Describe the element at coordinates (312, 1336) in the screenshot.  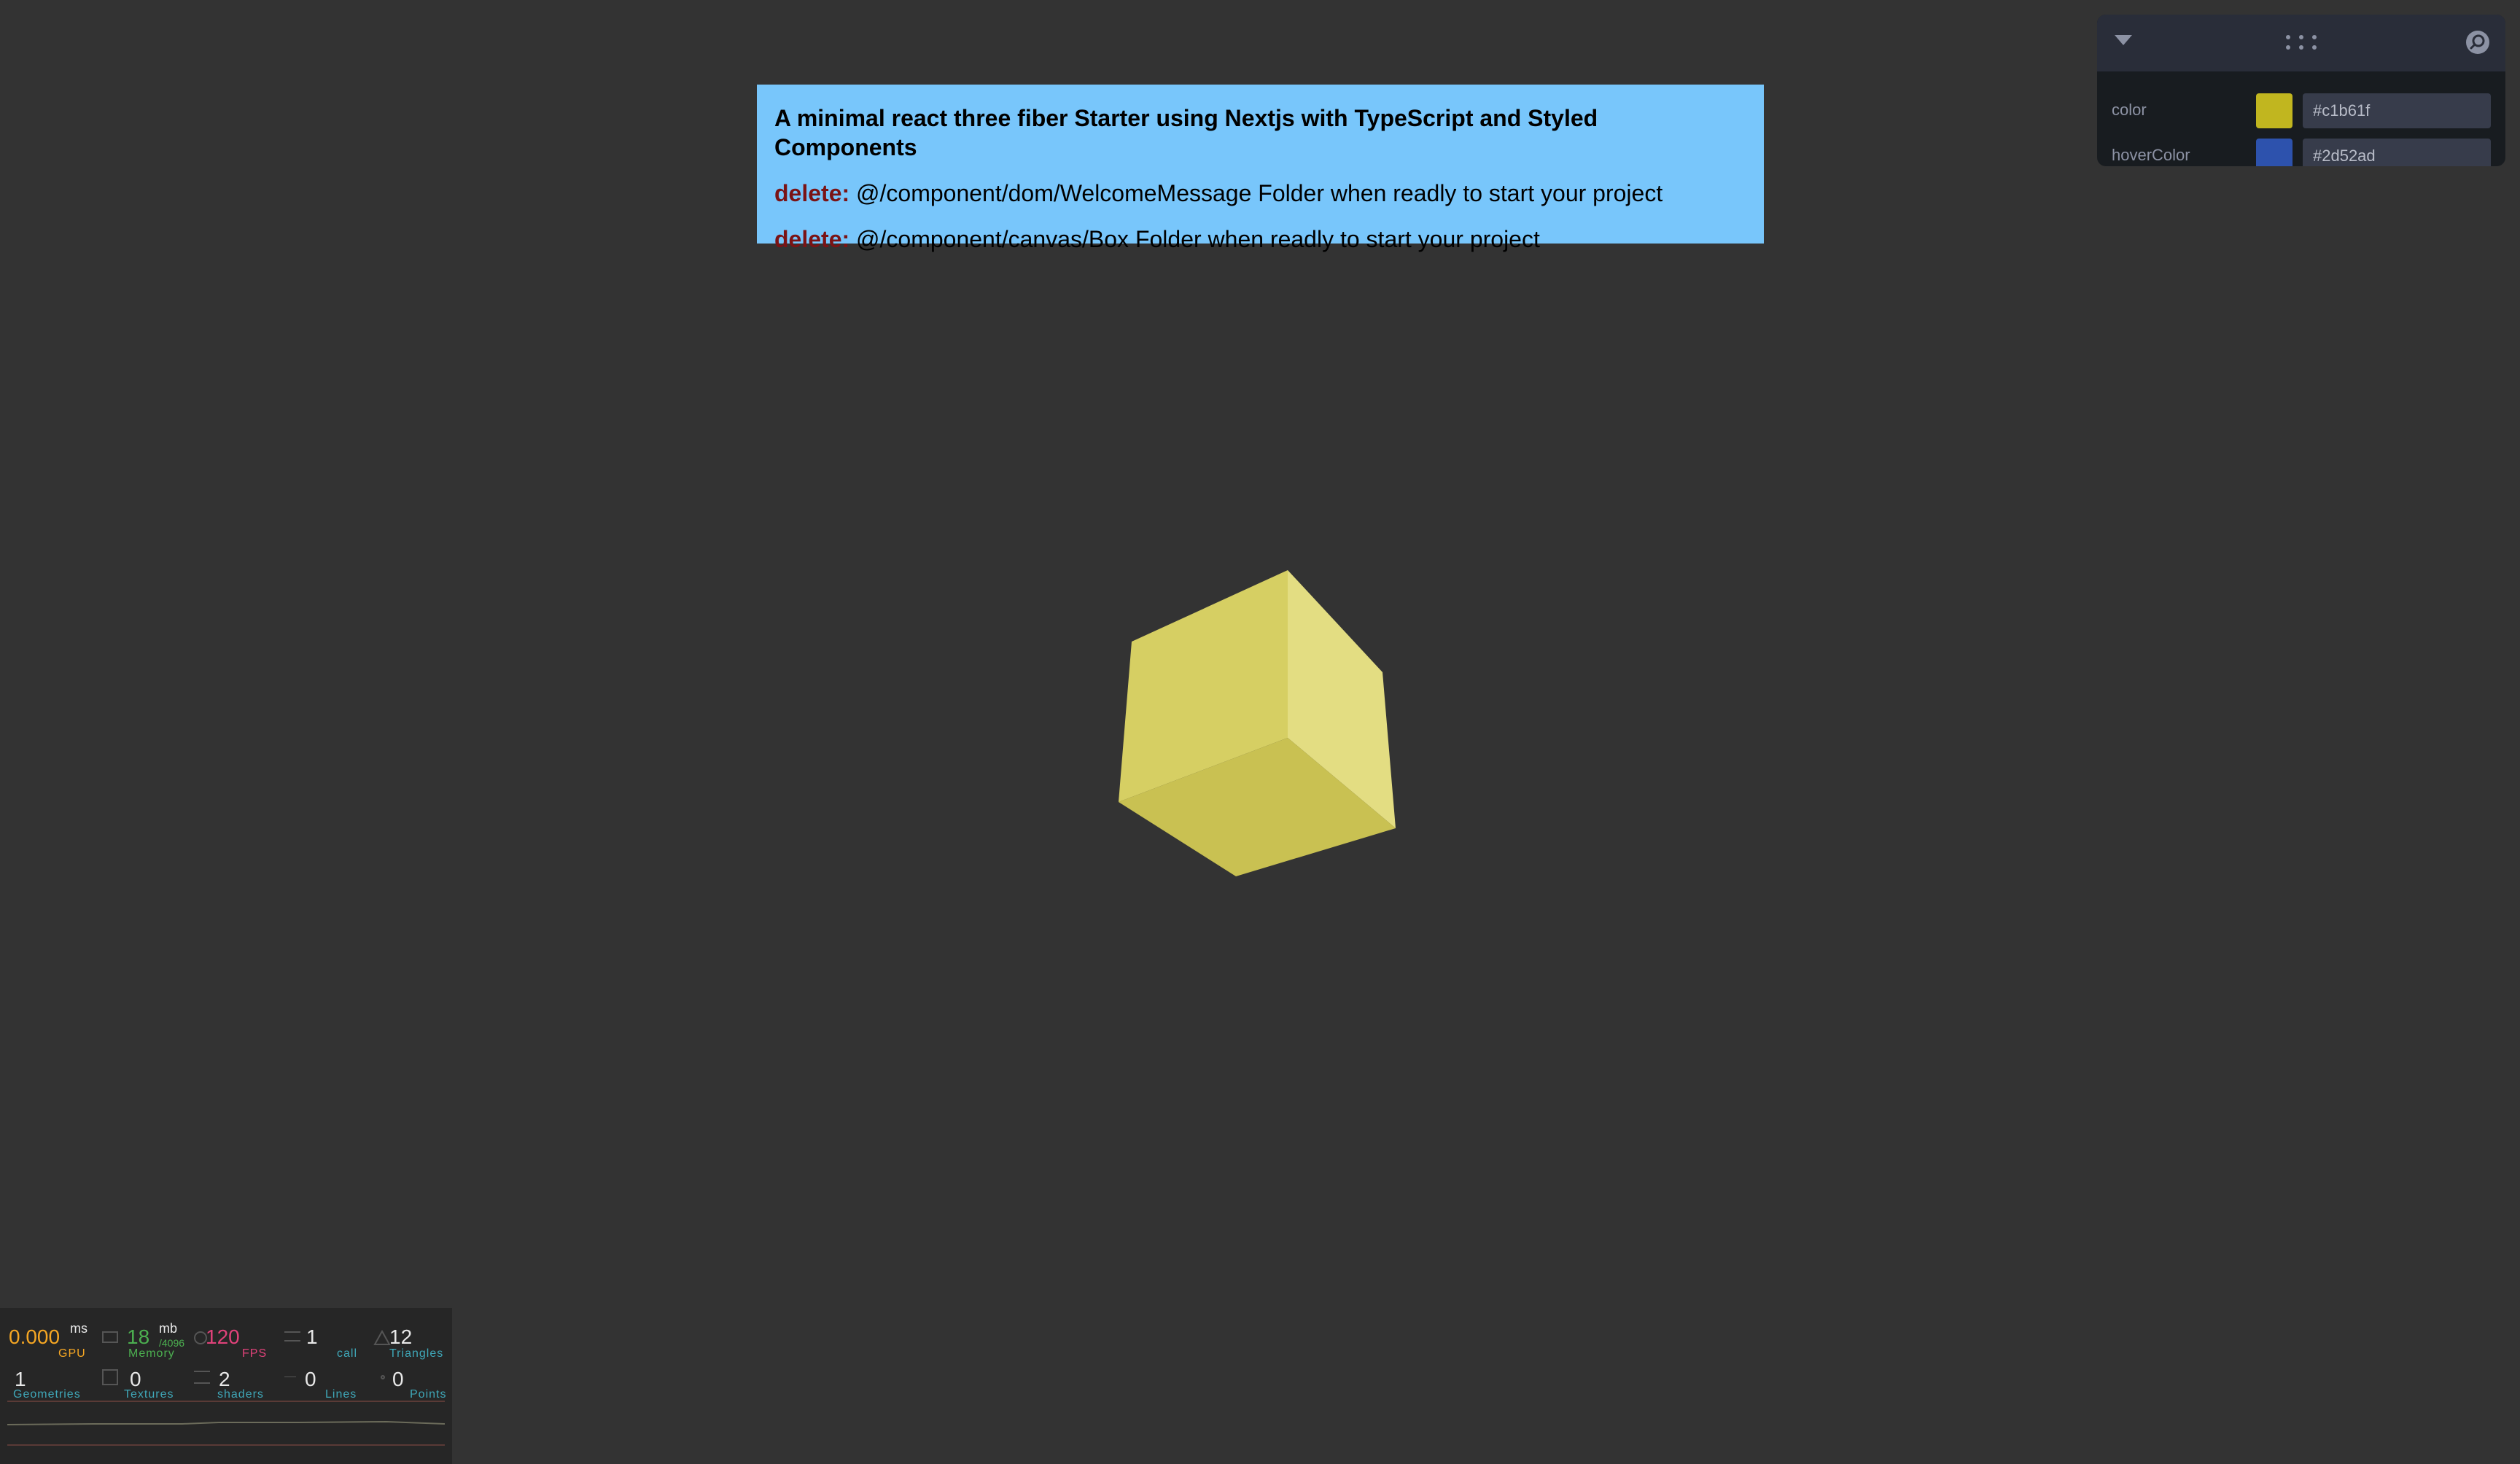
I see `stat-value: 1` at that location.